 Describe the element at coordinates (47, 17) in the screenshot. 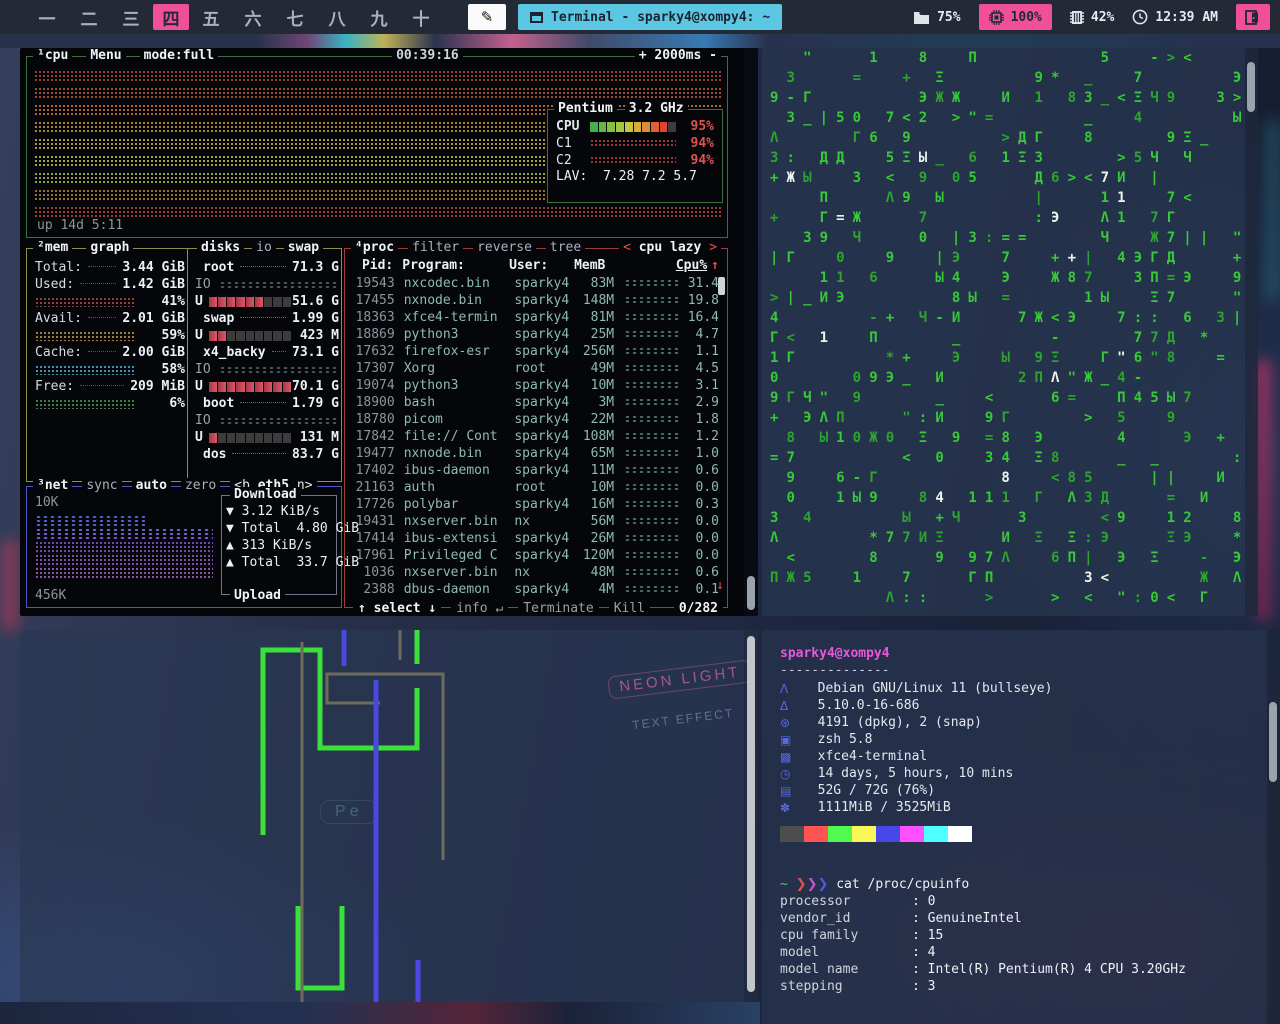

I see `workspace-button-1: 一` at that location.